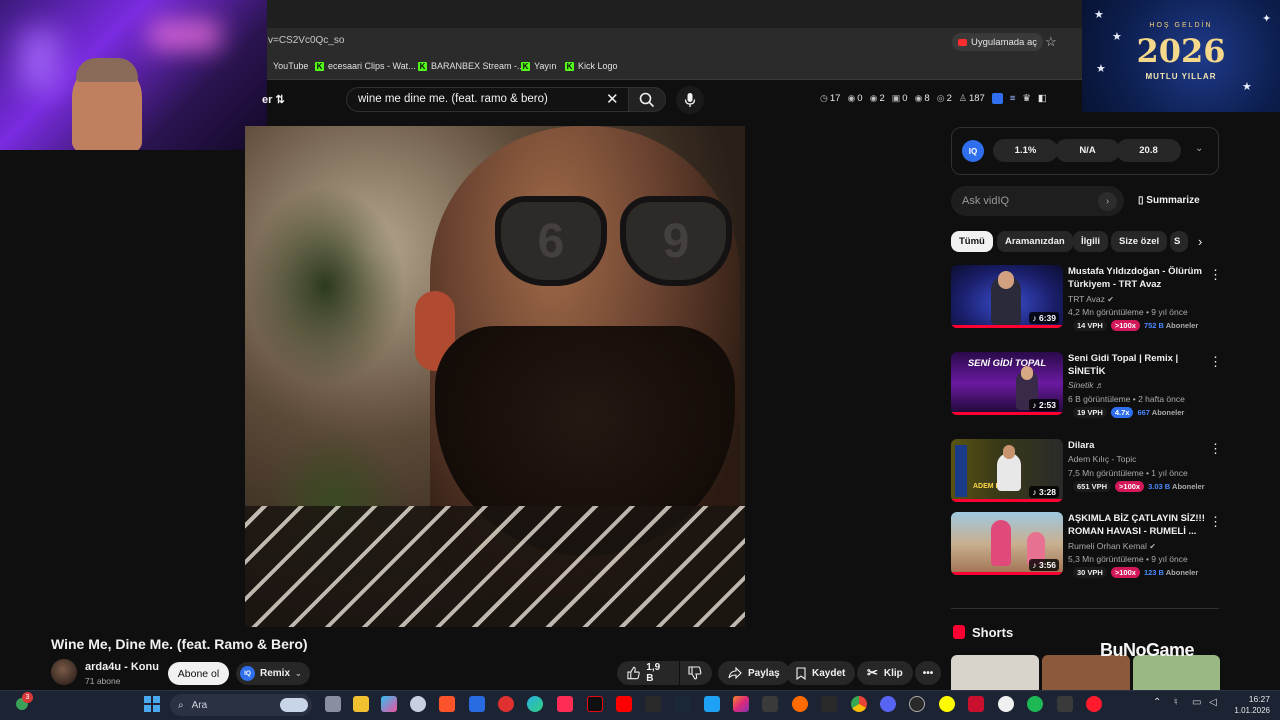  Describe the element at coordinates (1139, 241) in the screenshot. I see `chip-for-you: Size özel` at that location.